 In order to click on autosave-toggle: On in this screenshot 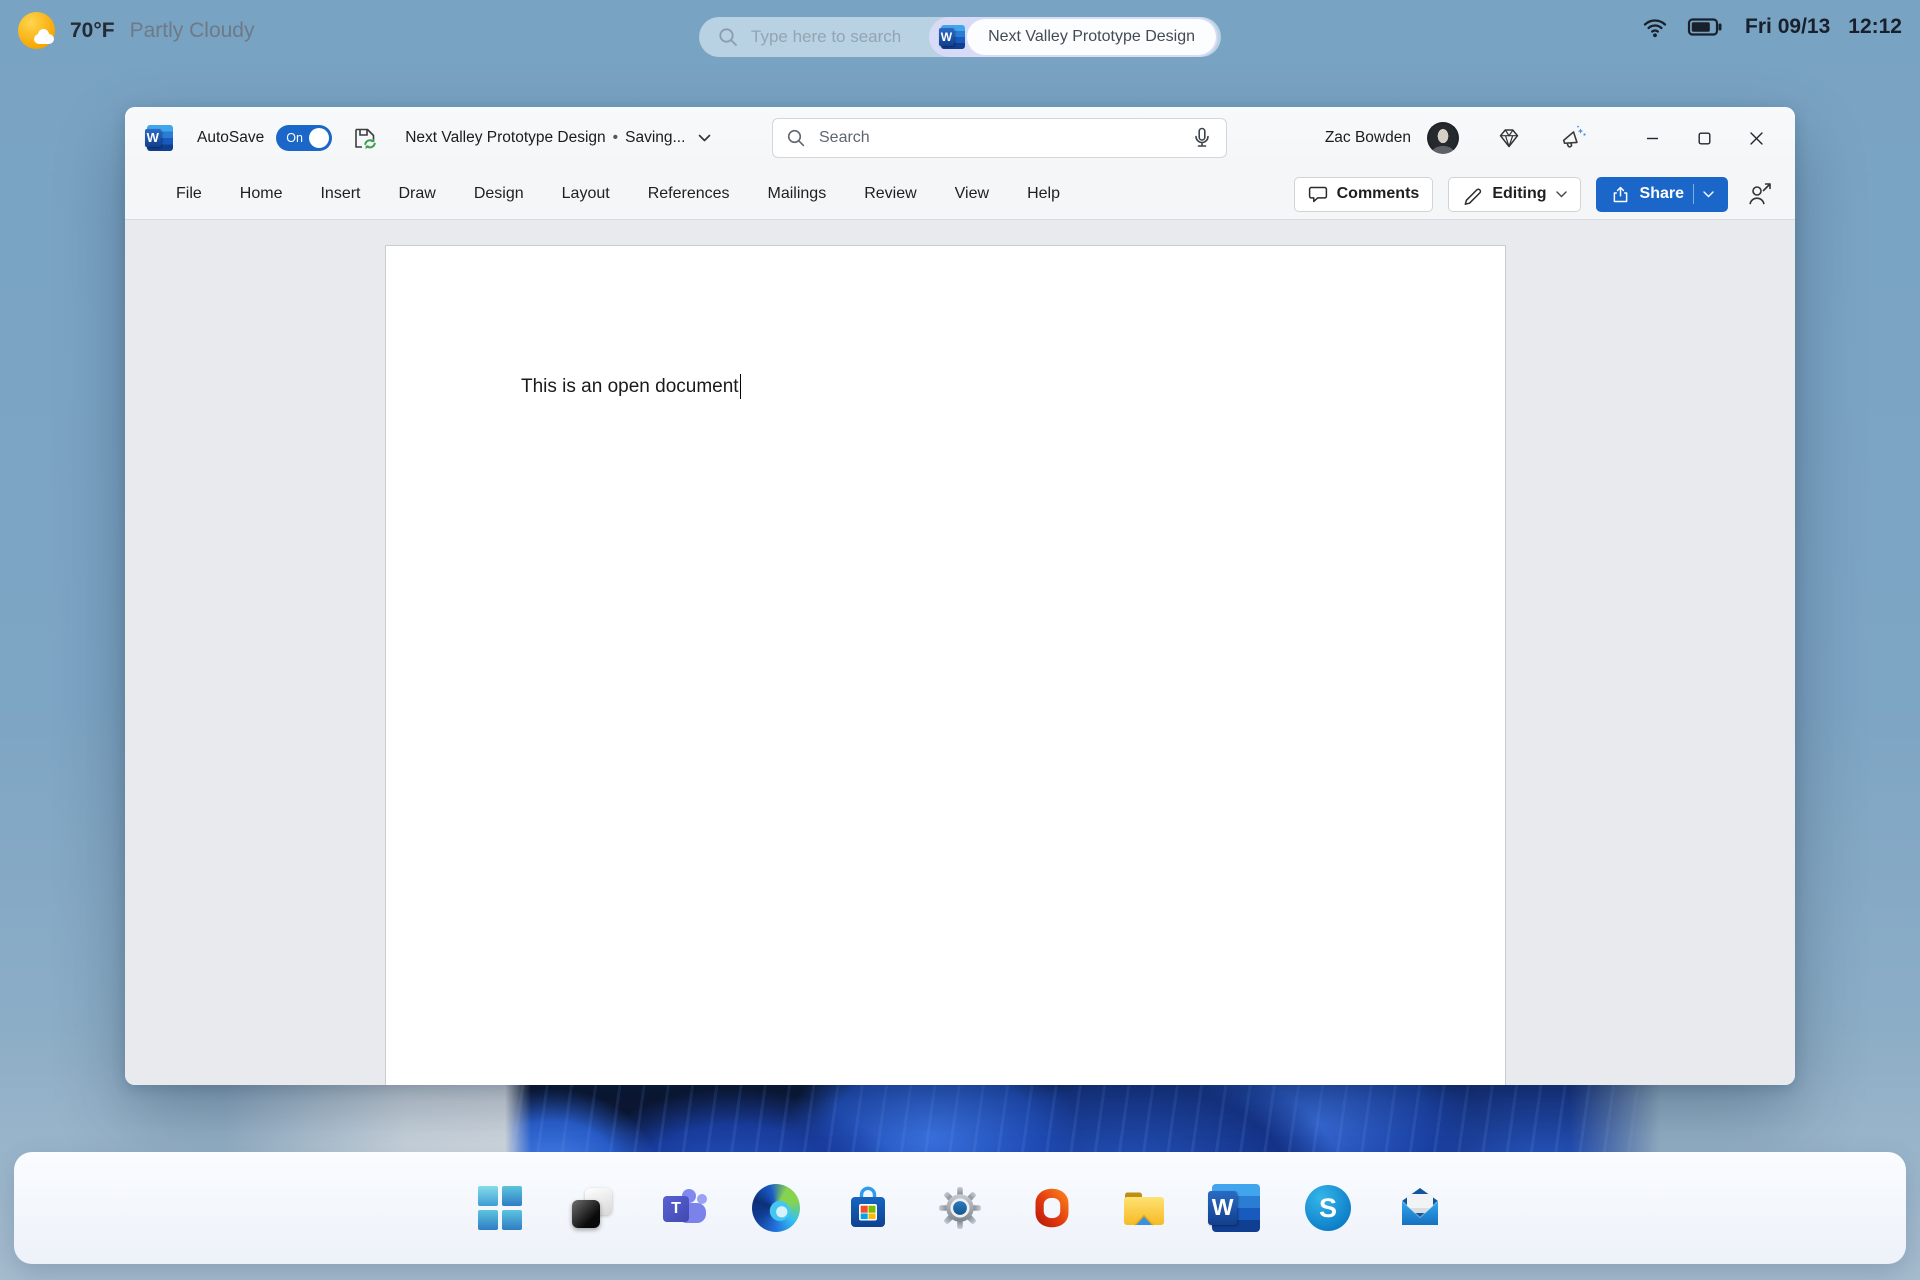, I will do `click(304, 138)`.